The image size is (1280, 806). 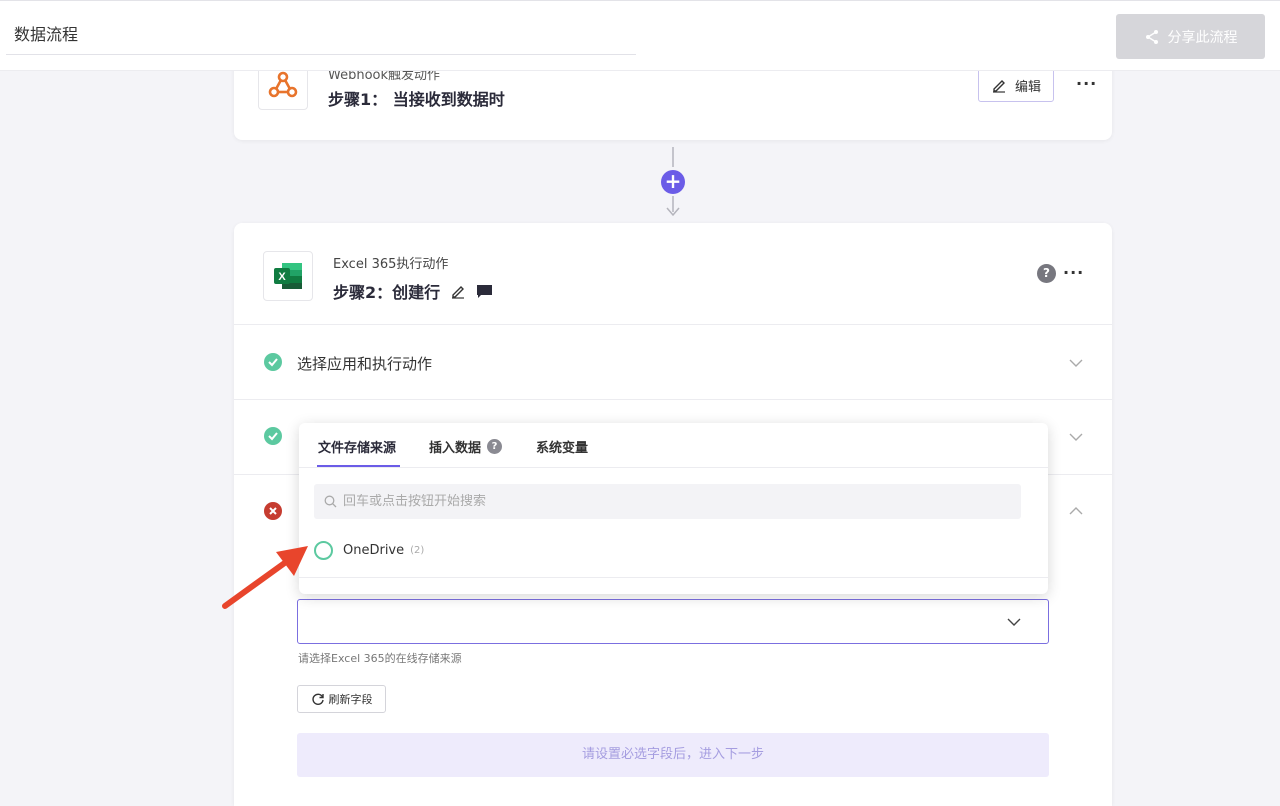 What do you see at coordinates (673, 577) in the screenshot?
I see `dropdown-divider` at bounding box center [673, 577].